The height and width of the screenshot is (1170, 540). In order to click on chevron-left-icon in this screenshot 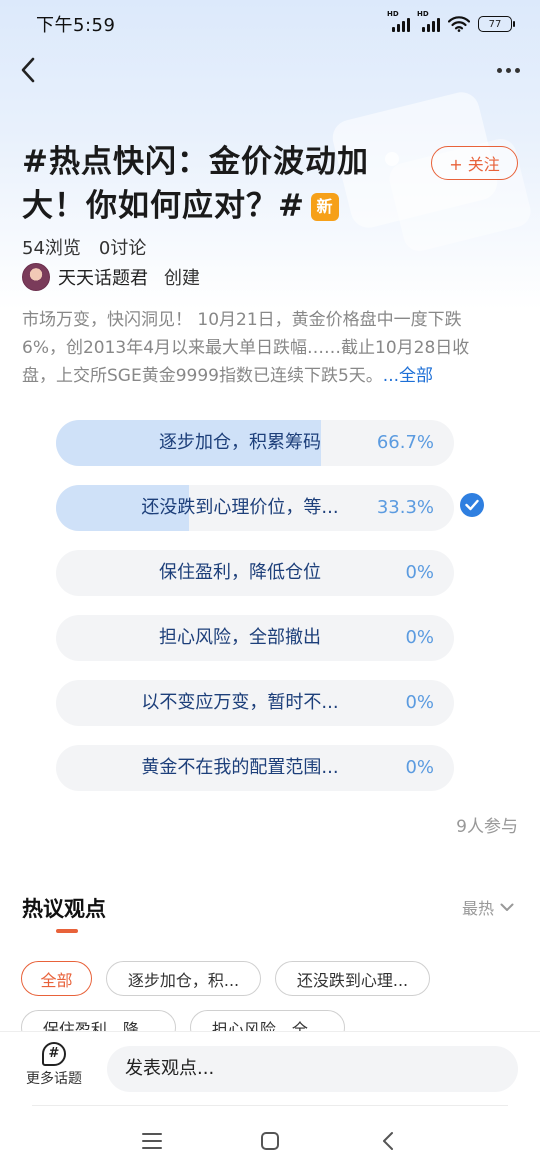, I will do `click(28, 70)`.